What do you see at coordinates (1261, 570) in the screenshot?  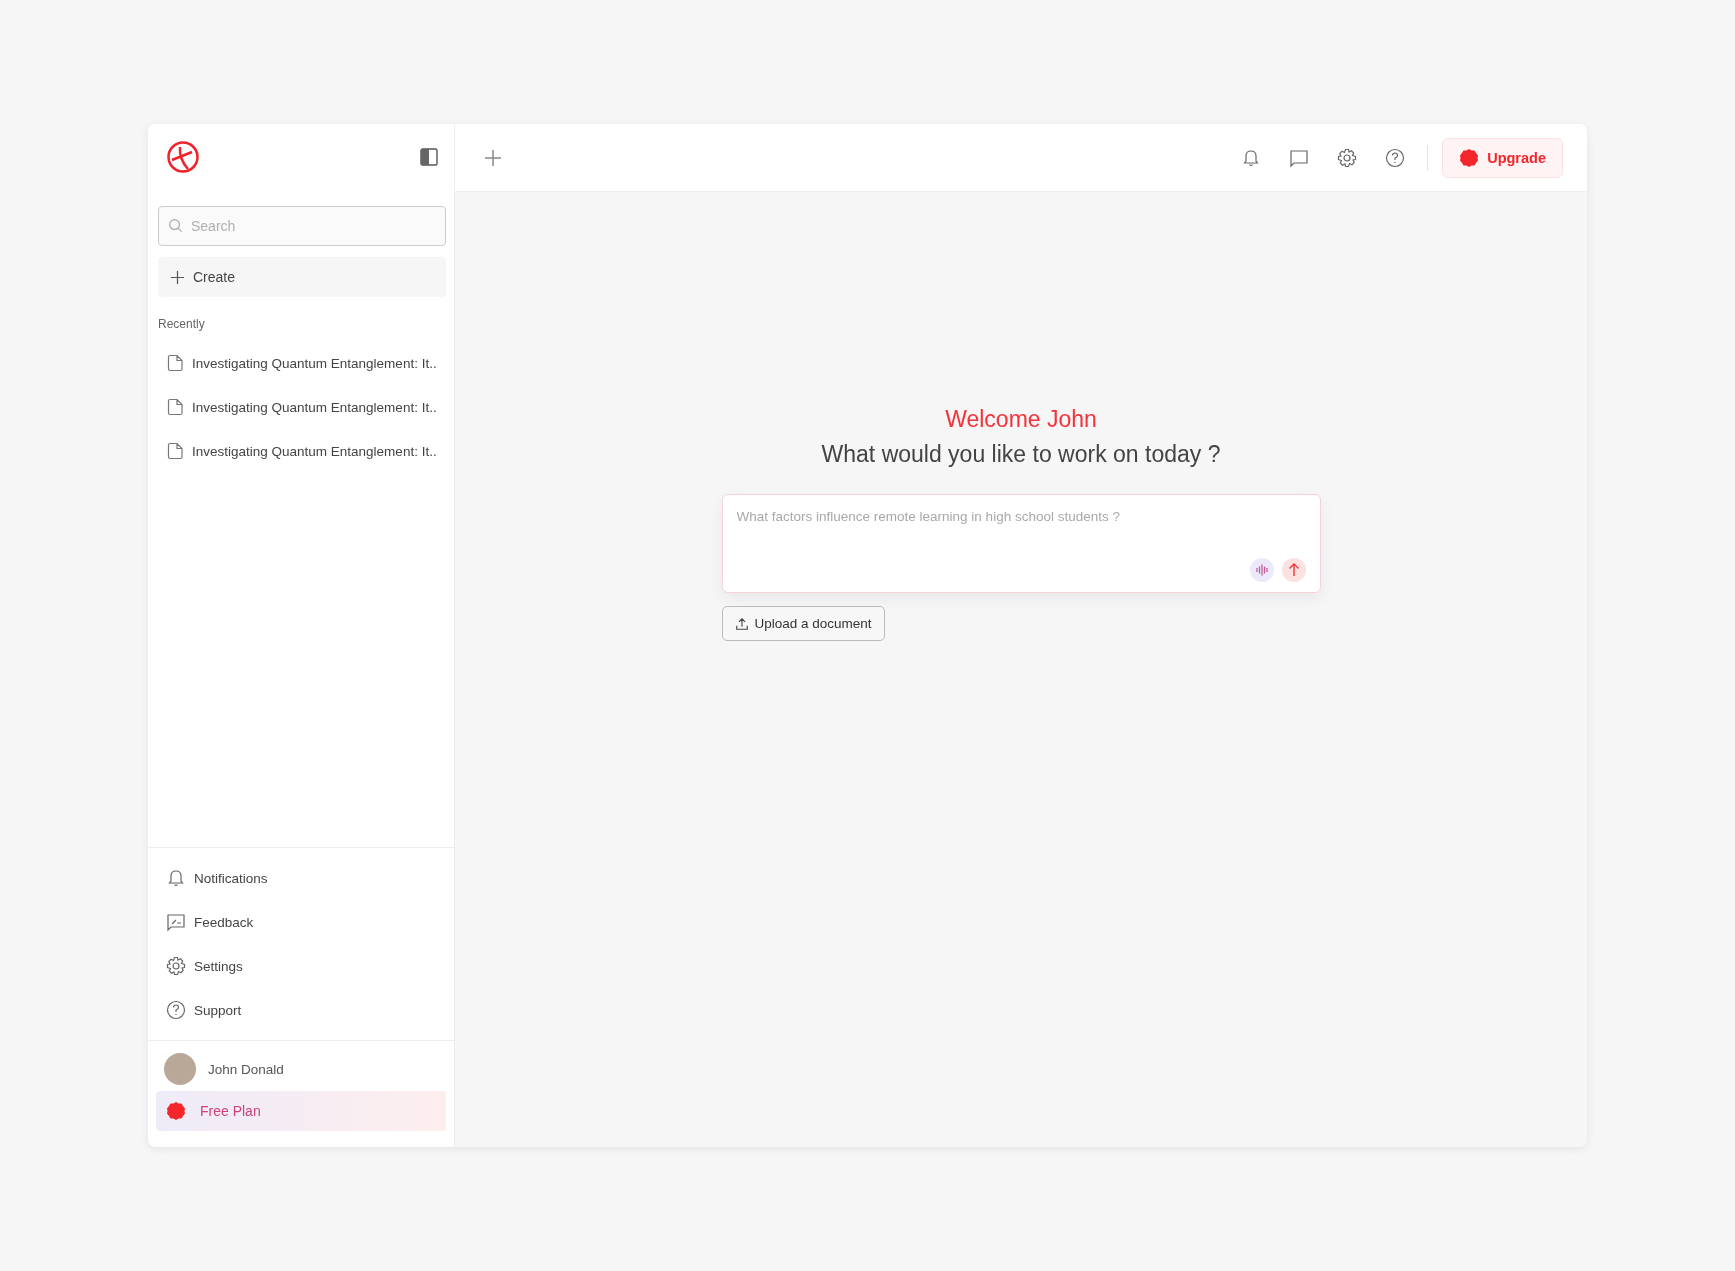 I see `voice-icon` at bounding box center [1261, 570].